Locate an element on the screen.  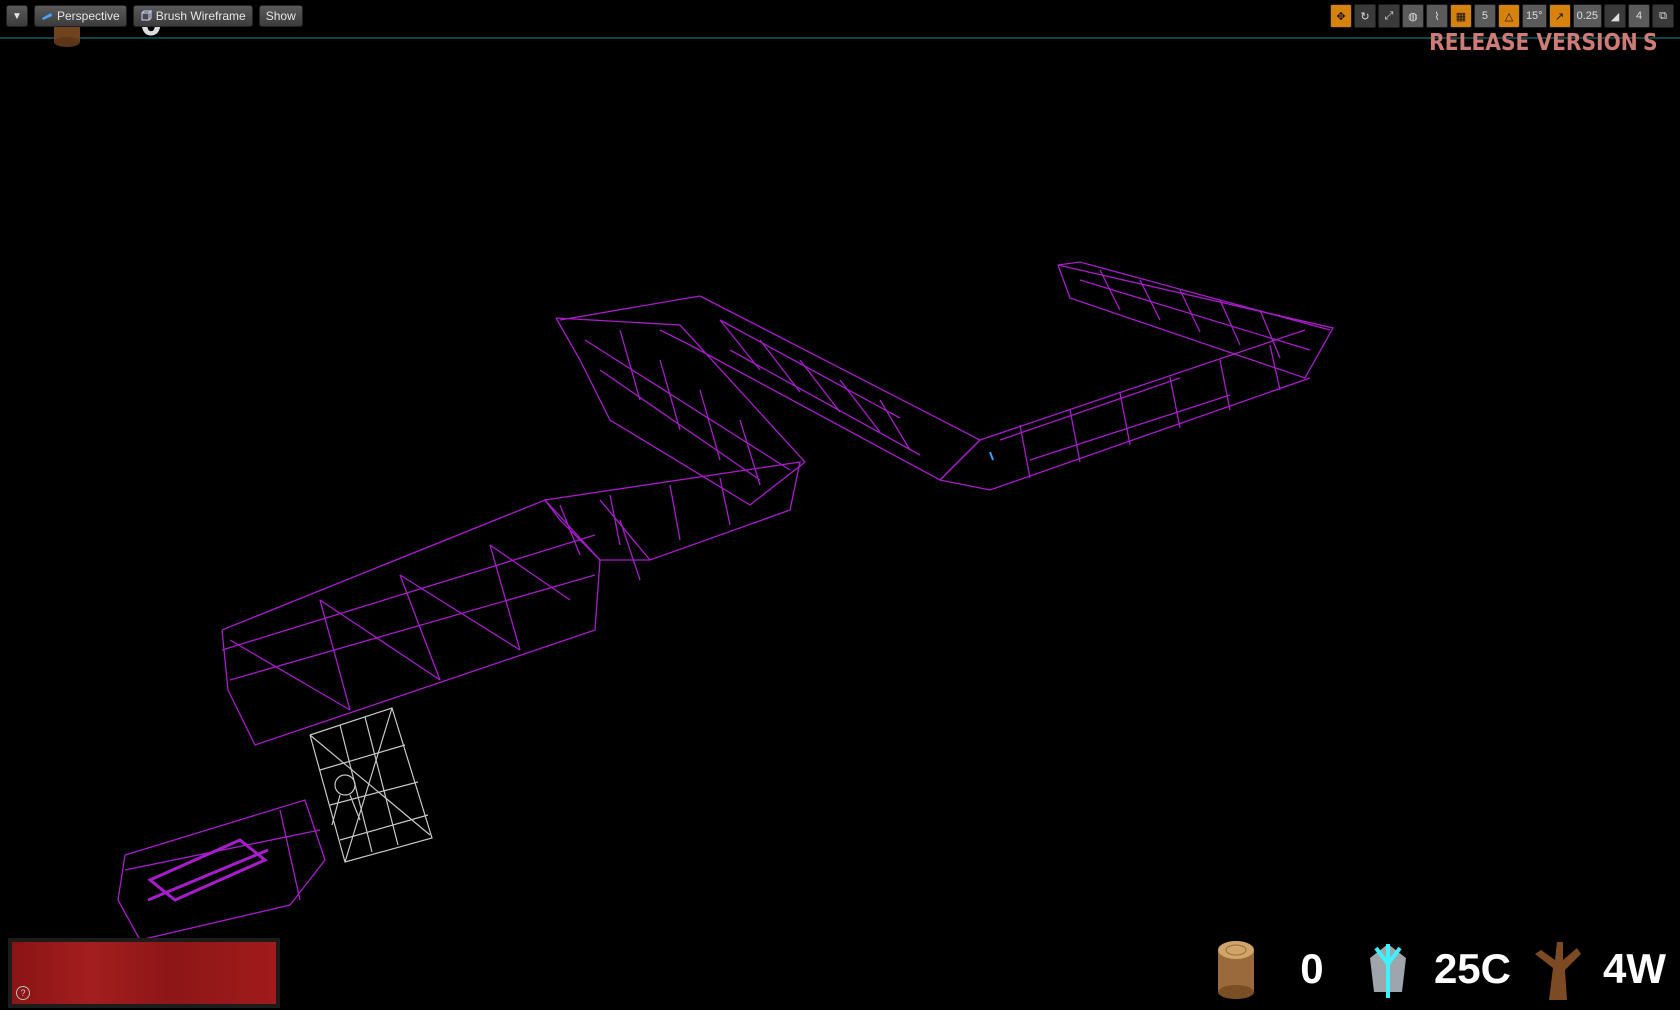
scale-icon: ⤢ is located at coordinates (1389, 15).